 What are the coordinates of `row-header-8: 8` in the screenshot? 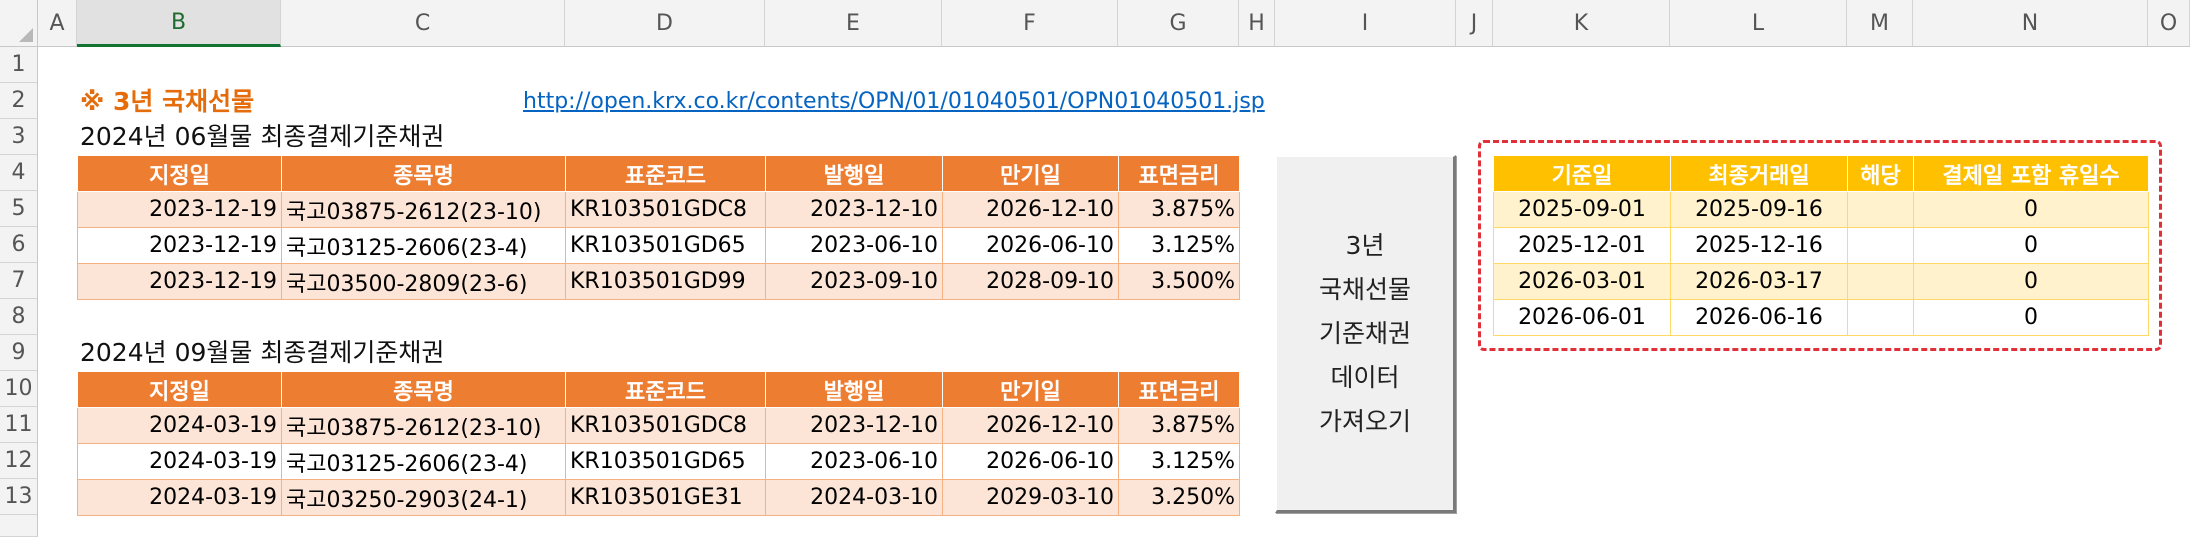 It's located at (19, 317).